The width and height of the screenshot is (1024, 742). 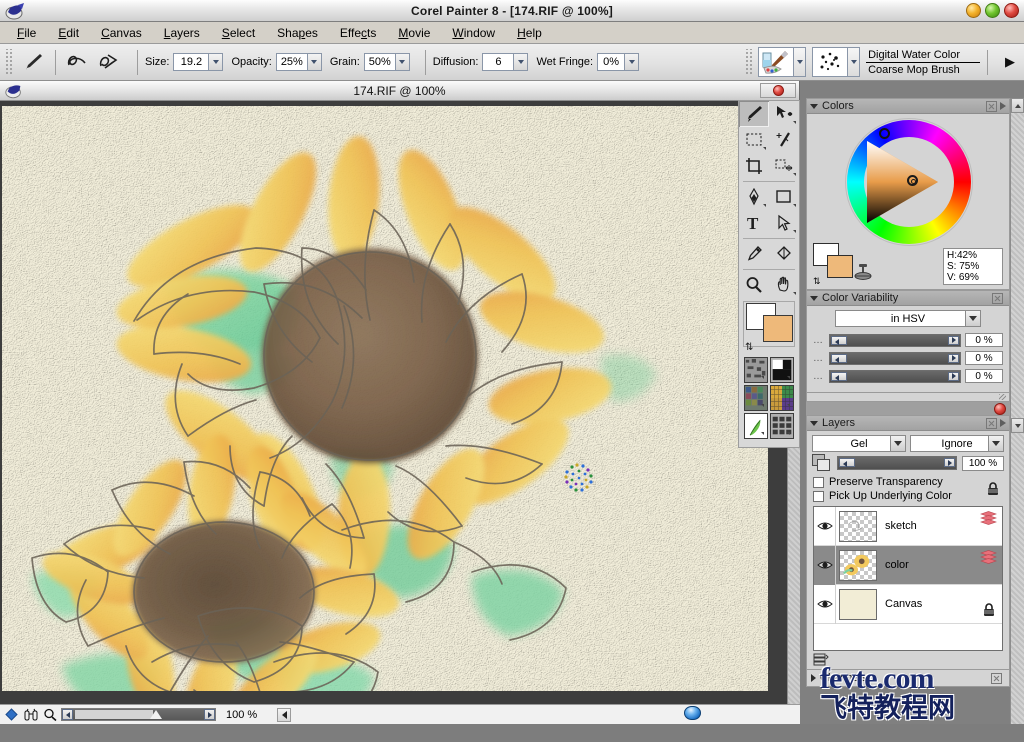 I want to click on paper-selector, so click(x=756, y=370).